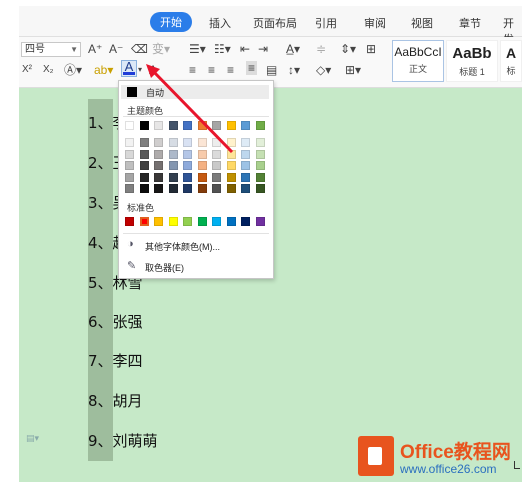  I want to click on office-logo-icon, so click(376, 456).